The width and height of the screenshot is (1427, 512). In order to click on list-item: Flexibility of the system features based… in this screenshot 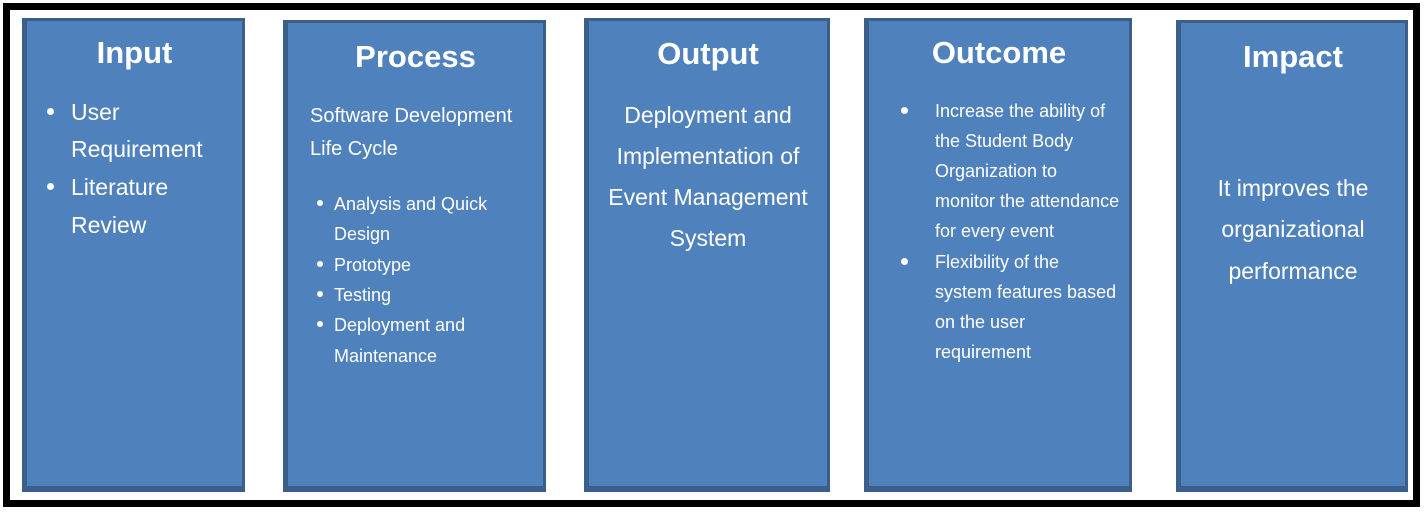, I will do `click(1011, 307)`.